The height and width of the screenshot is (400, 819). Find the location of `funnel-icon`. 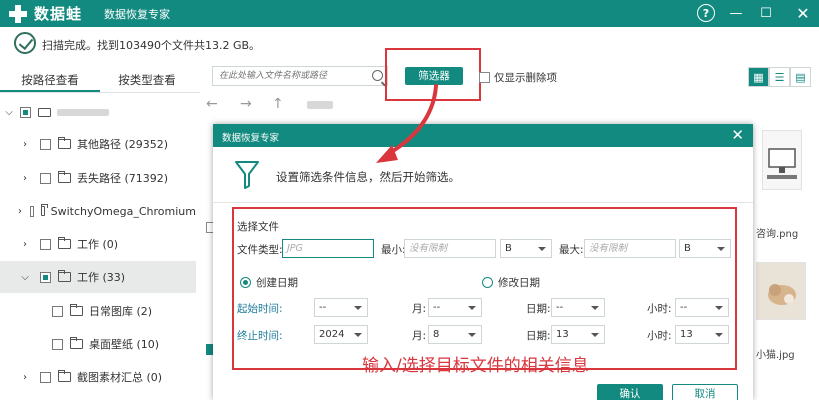

funnel-icon is located at coordinates (247, 175).